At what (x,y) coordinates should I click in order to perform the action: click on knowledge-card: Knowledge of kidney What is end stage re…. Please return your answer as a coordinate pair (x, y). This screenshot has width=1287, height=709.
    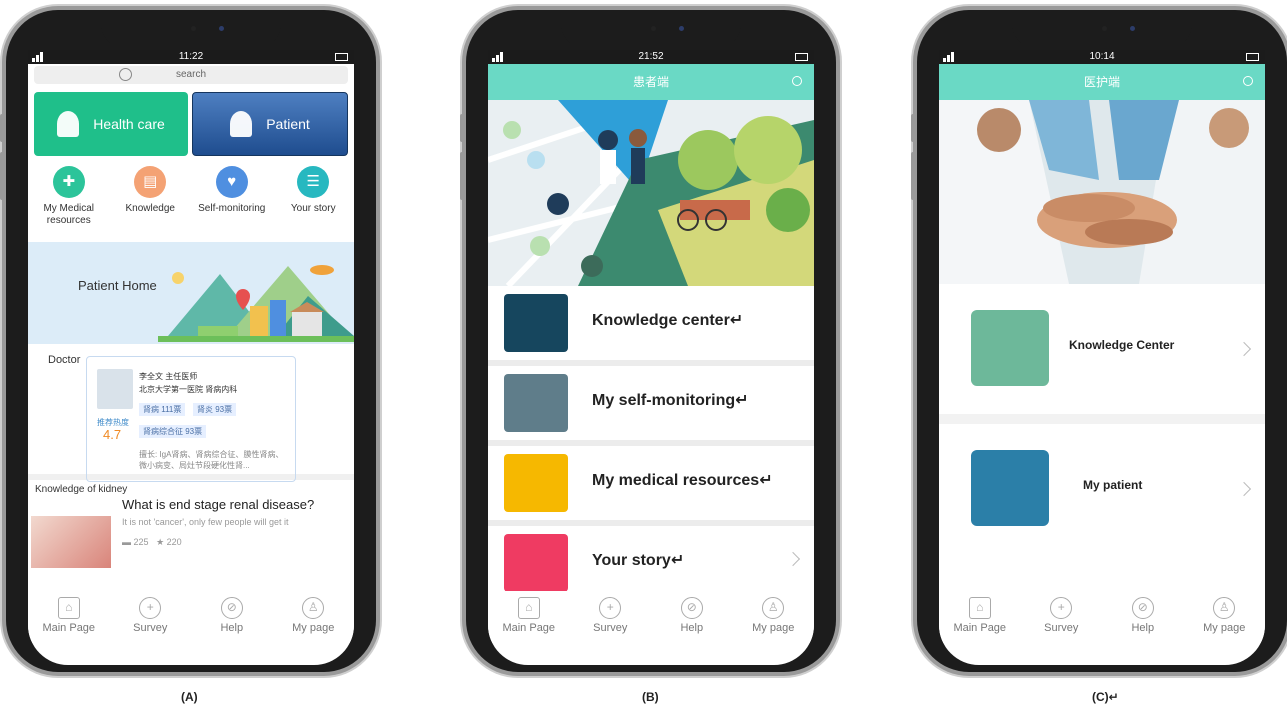
    Looking at the image, I should click on (191, 530).